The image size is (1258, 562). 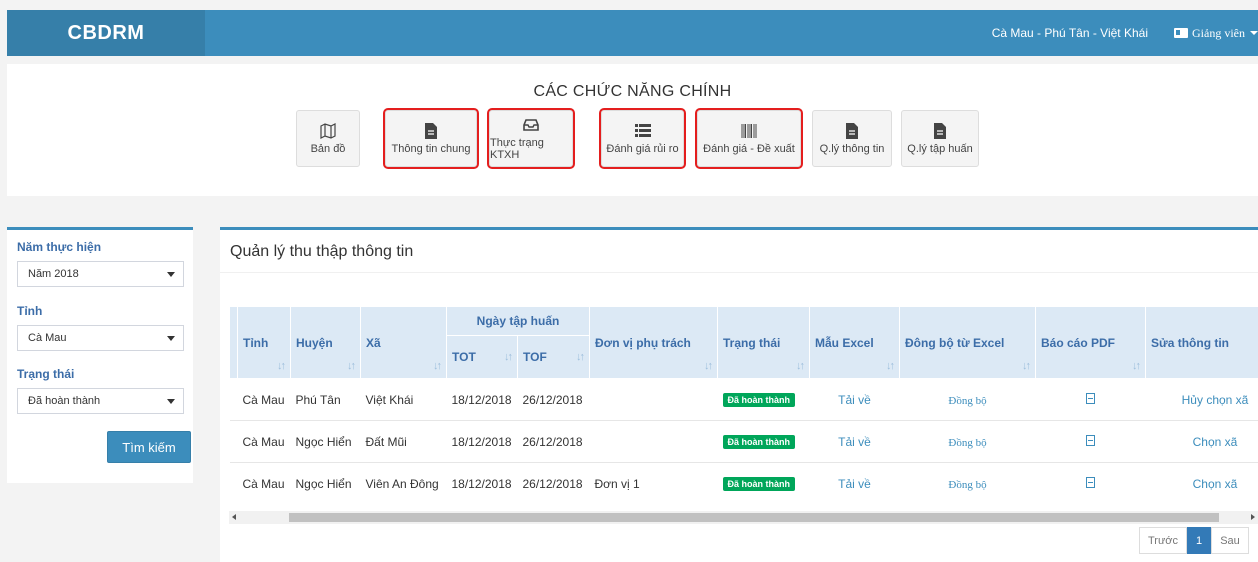 I want to click on horizontal-scrollbar, so click(x=743, y=517).